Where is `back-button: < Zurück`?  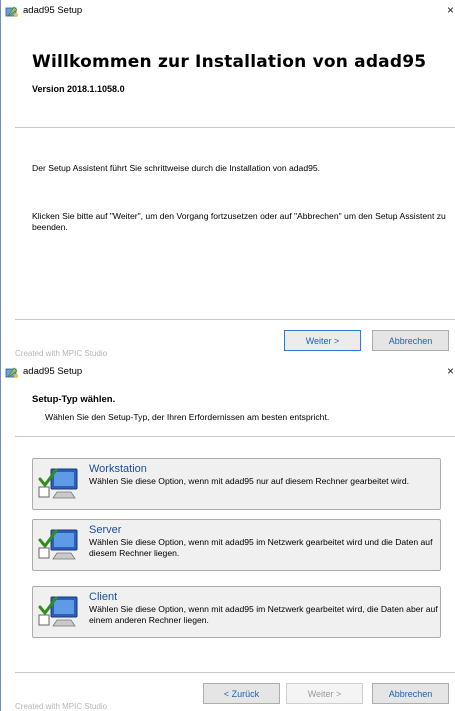
back-button: < Zurück is located at coordinates (241, 693).